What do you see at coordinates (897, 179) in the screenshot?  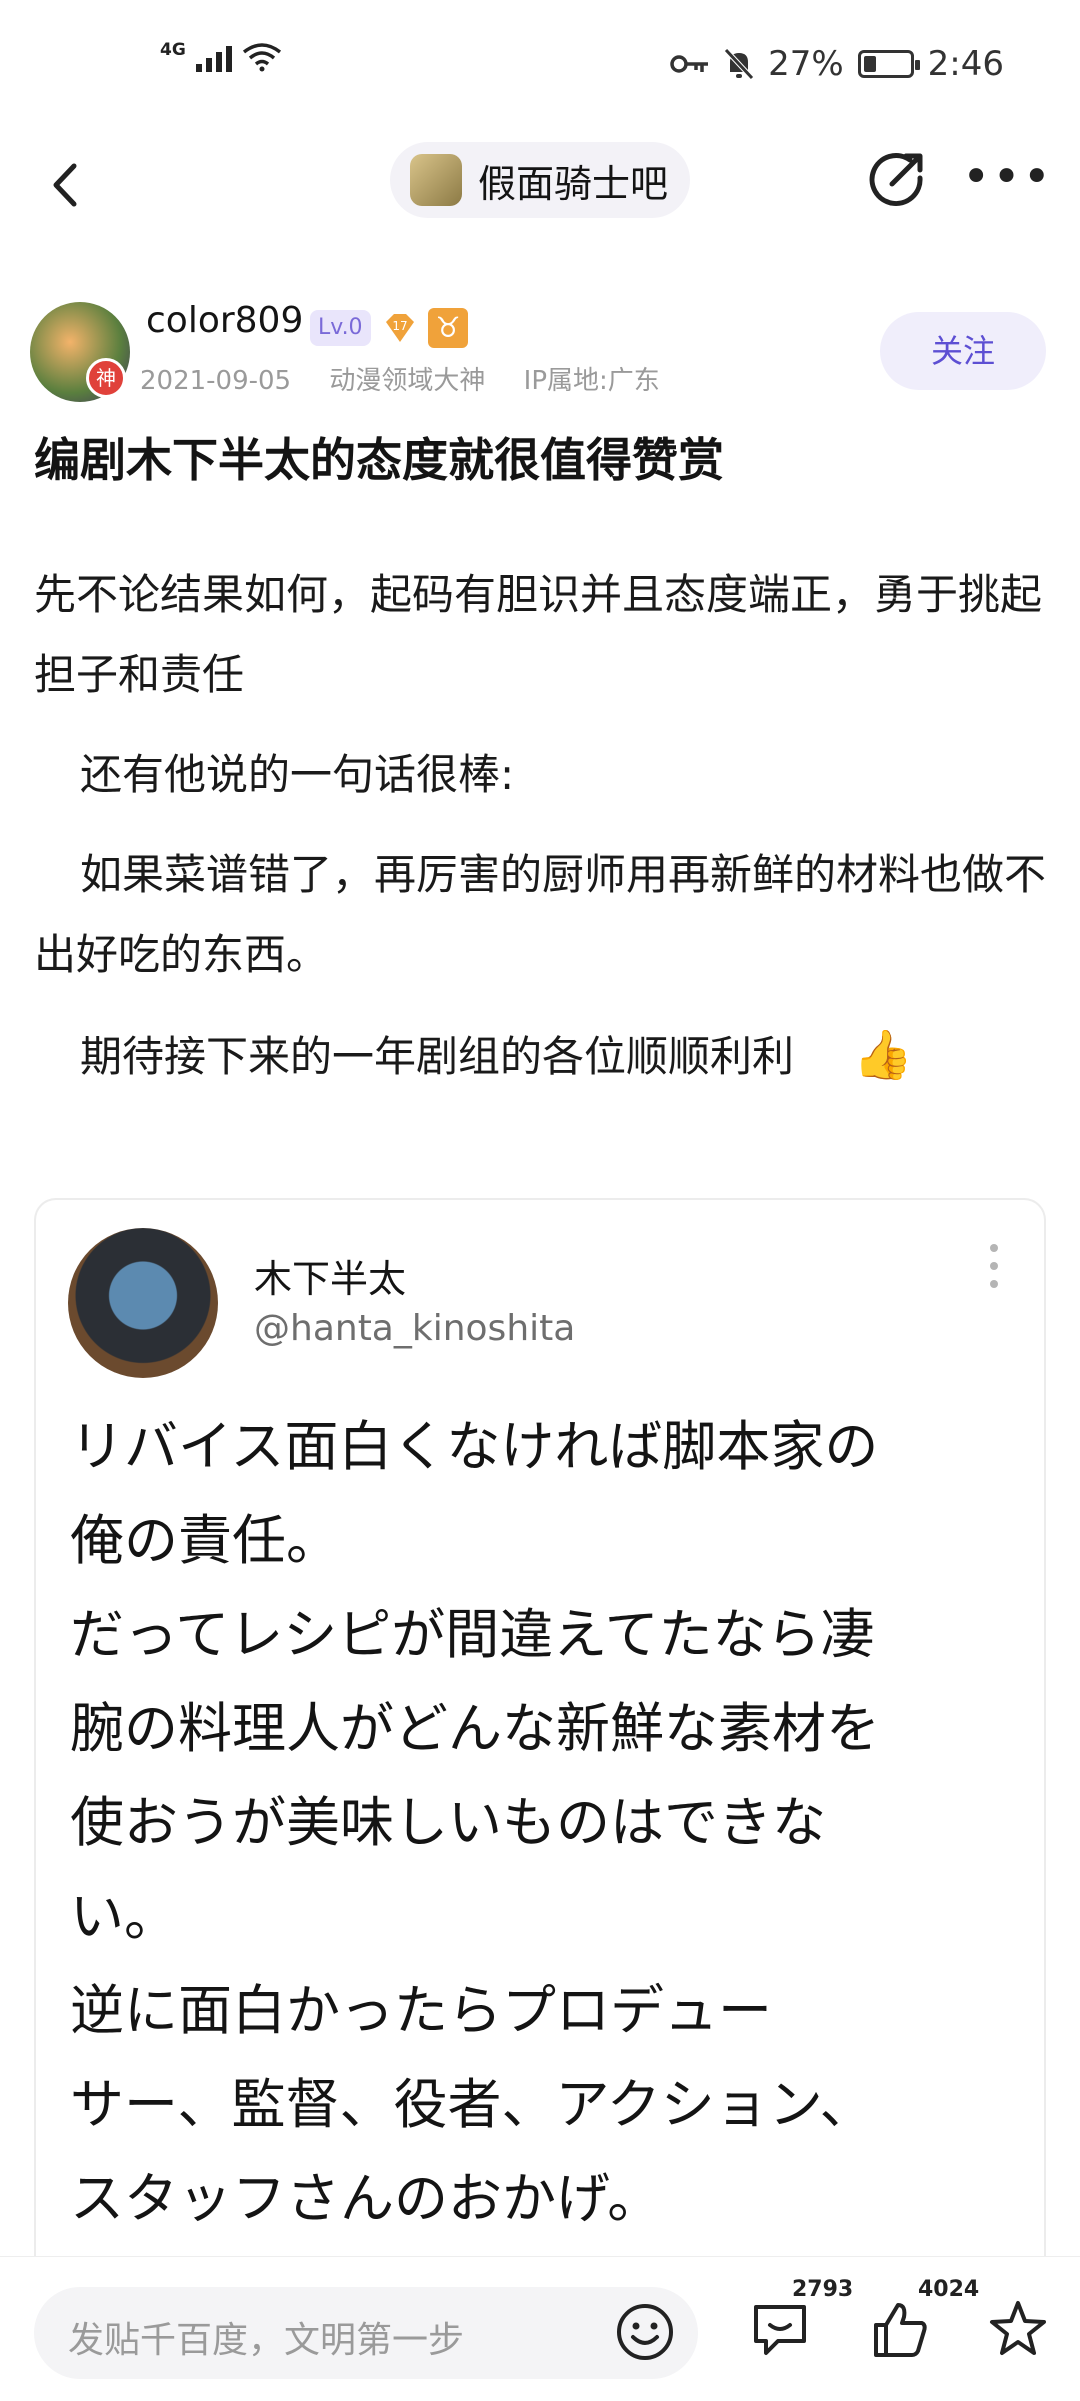 I see `share-icon` at bounding box center [897, 179].